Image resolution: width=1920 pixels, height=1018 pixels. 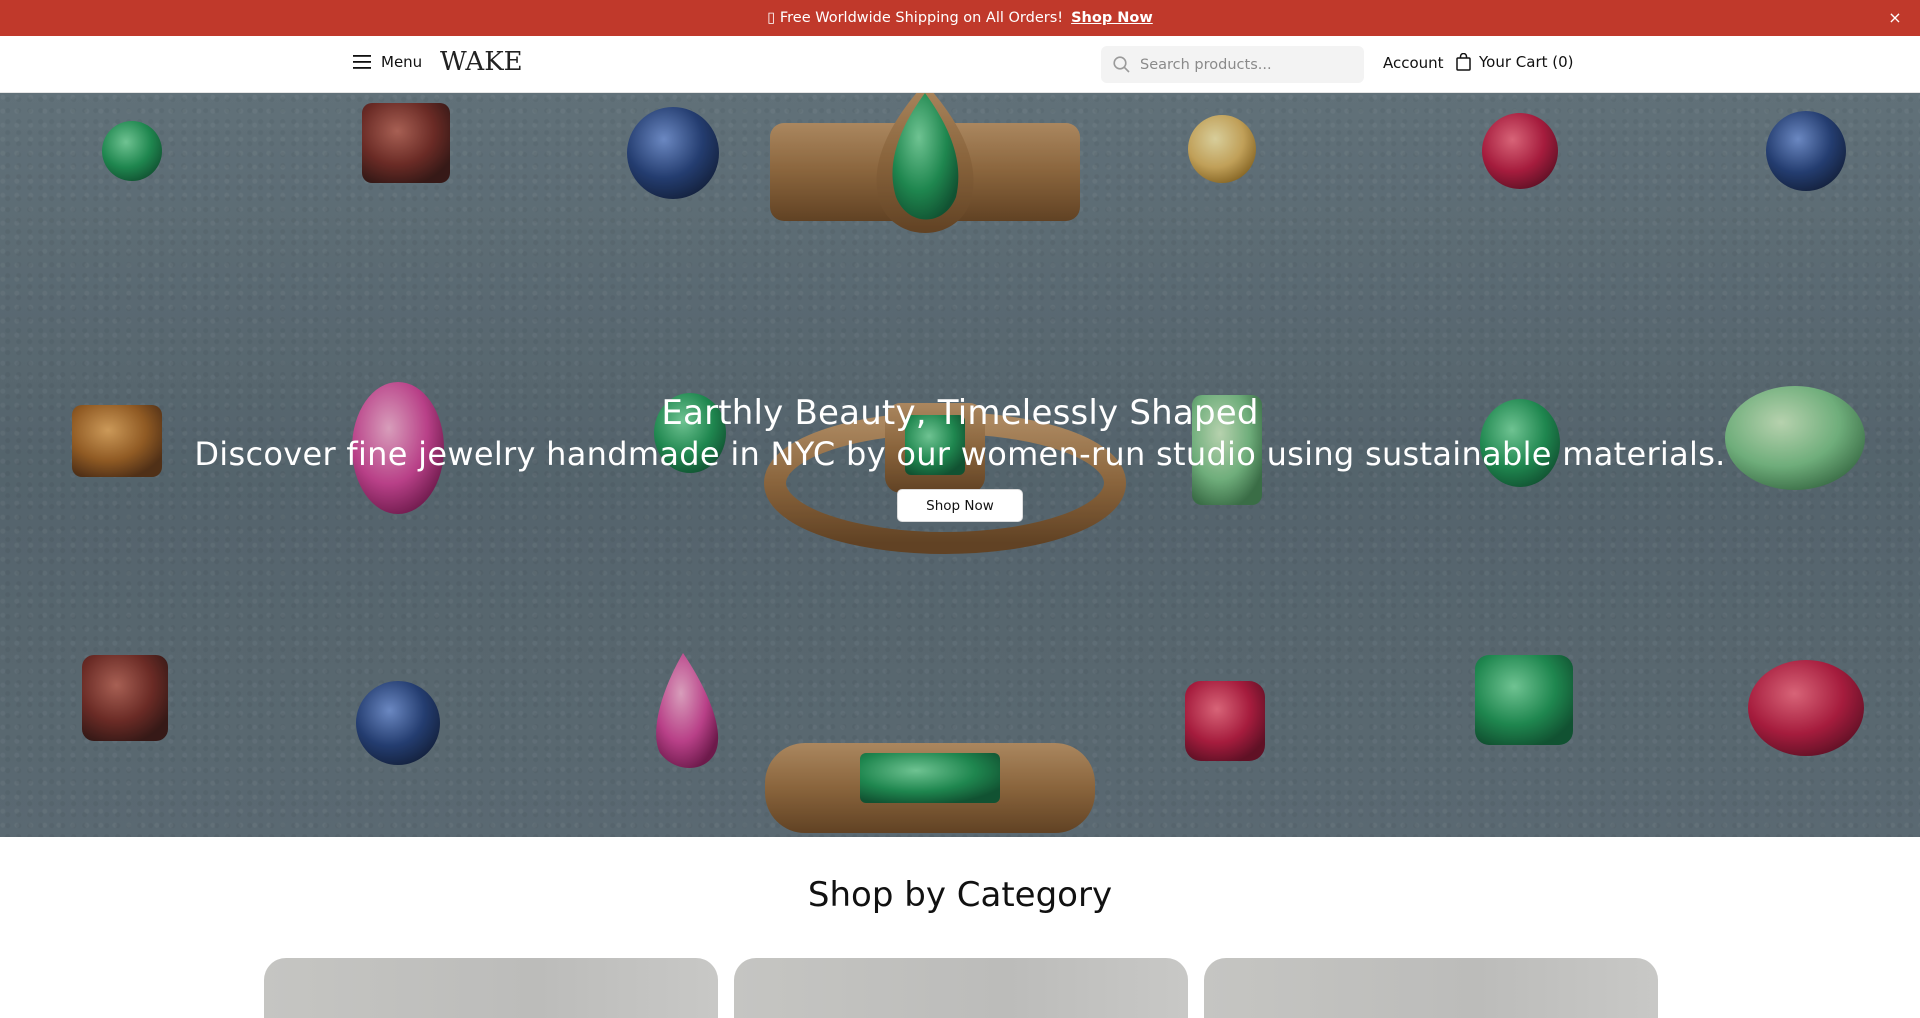 What do you see at coordinates (1413, 63) in the screenshot?
I see `account-link: Account` at bounding box center [1413, 63].